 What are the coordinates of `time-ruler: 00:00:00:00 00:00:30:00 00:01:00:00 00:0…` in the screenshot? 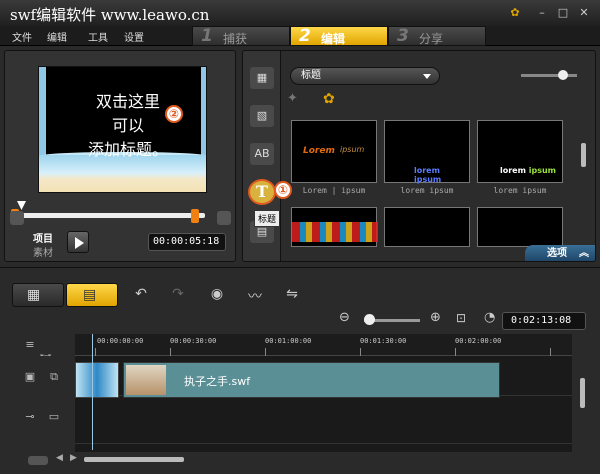 It's located at (323, 345).